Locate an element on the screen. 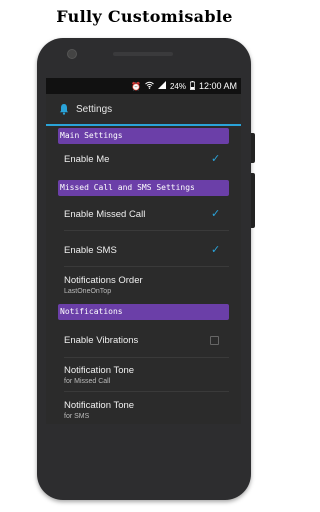 The height and width of the screenshot is (512, 320). pref-tone-missed-call: Notification Tone for Missed Call is located at coordinates (143, 375).